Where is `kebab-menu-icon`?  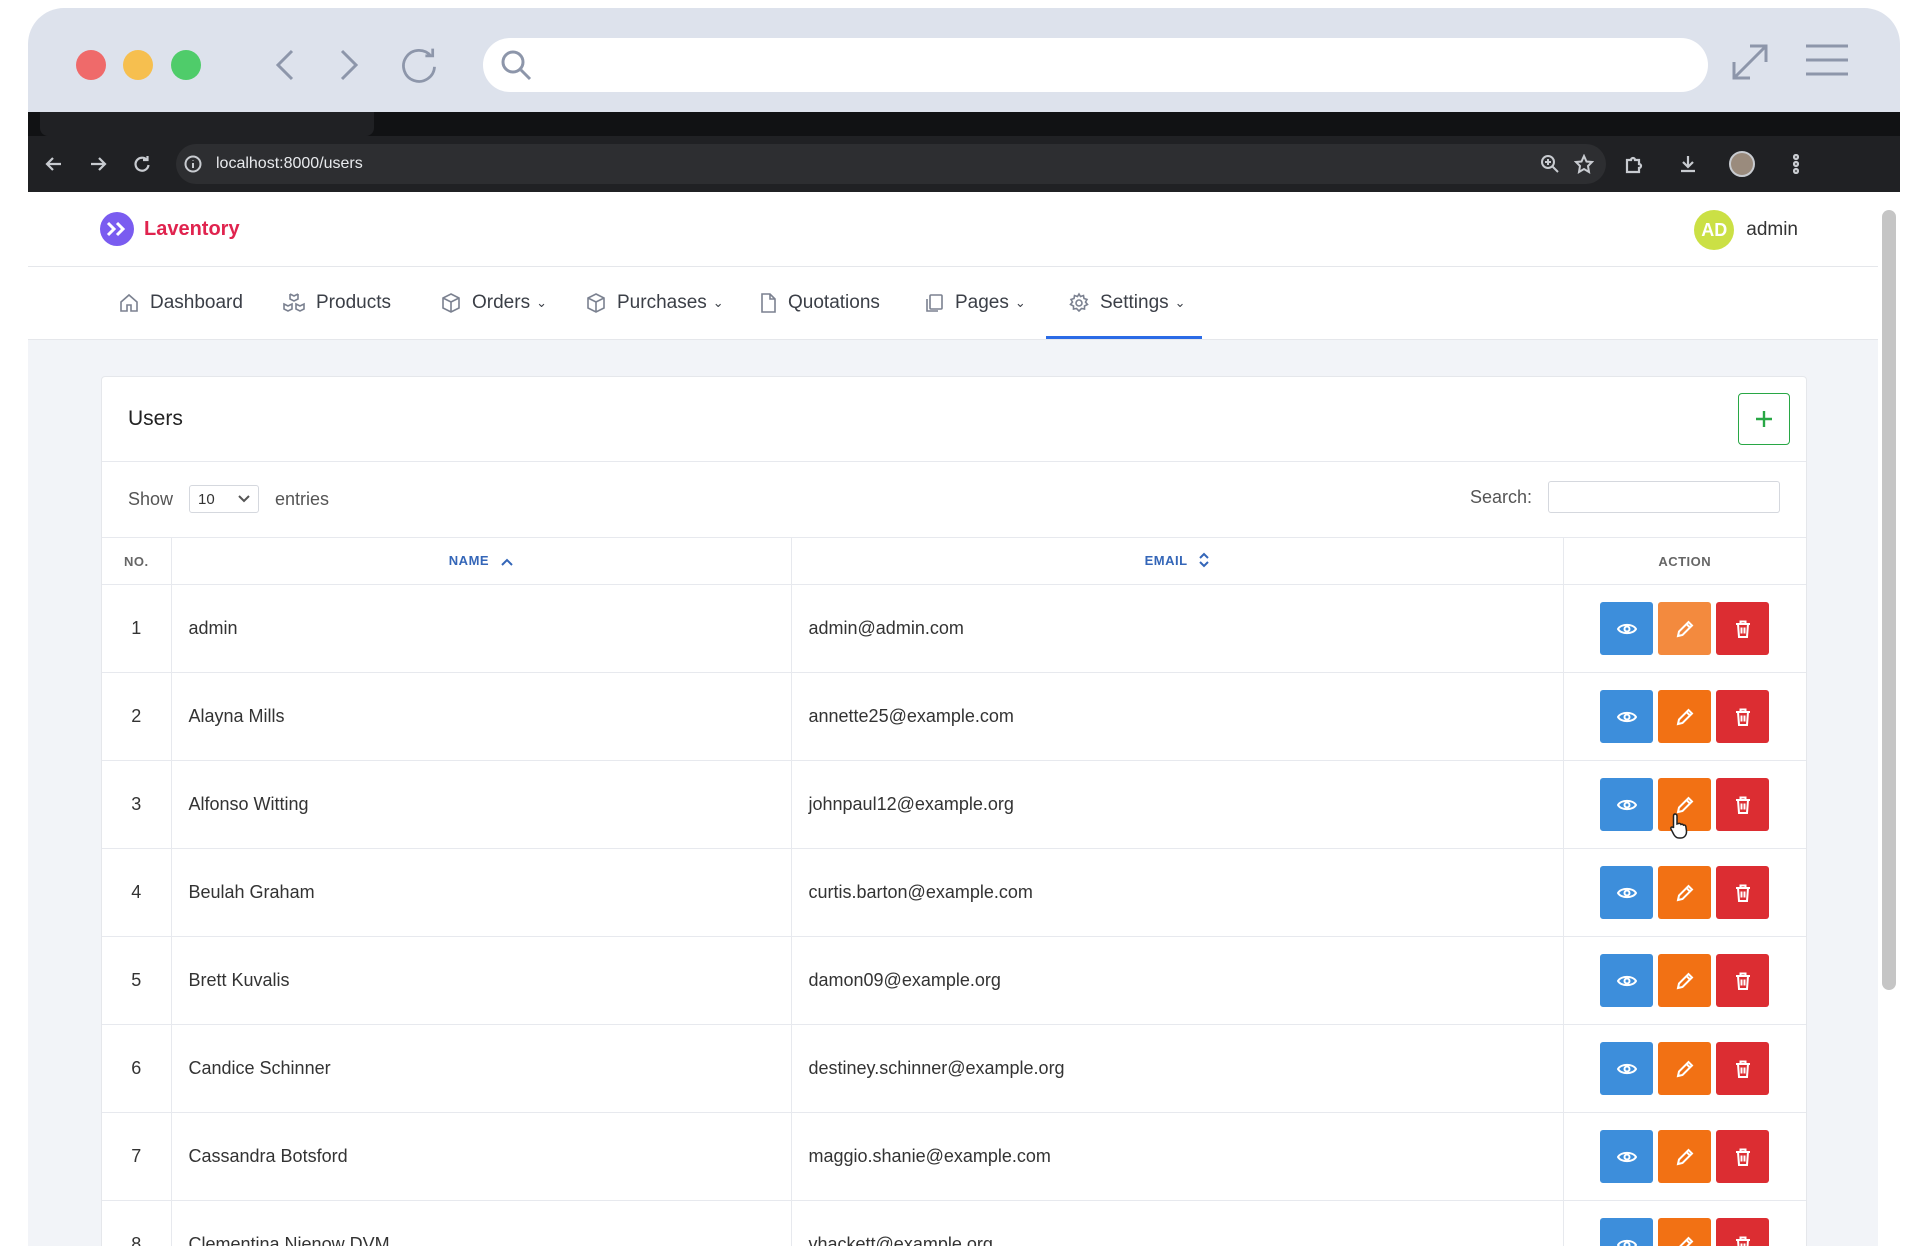
kebab-menu-icon is located at coordinates (1796, 164).